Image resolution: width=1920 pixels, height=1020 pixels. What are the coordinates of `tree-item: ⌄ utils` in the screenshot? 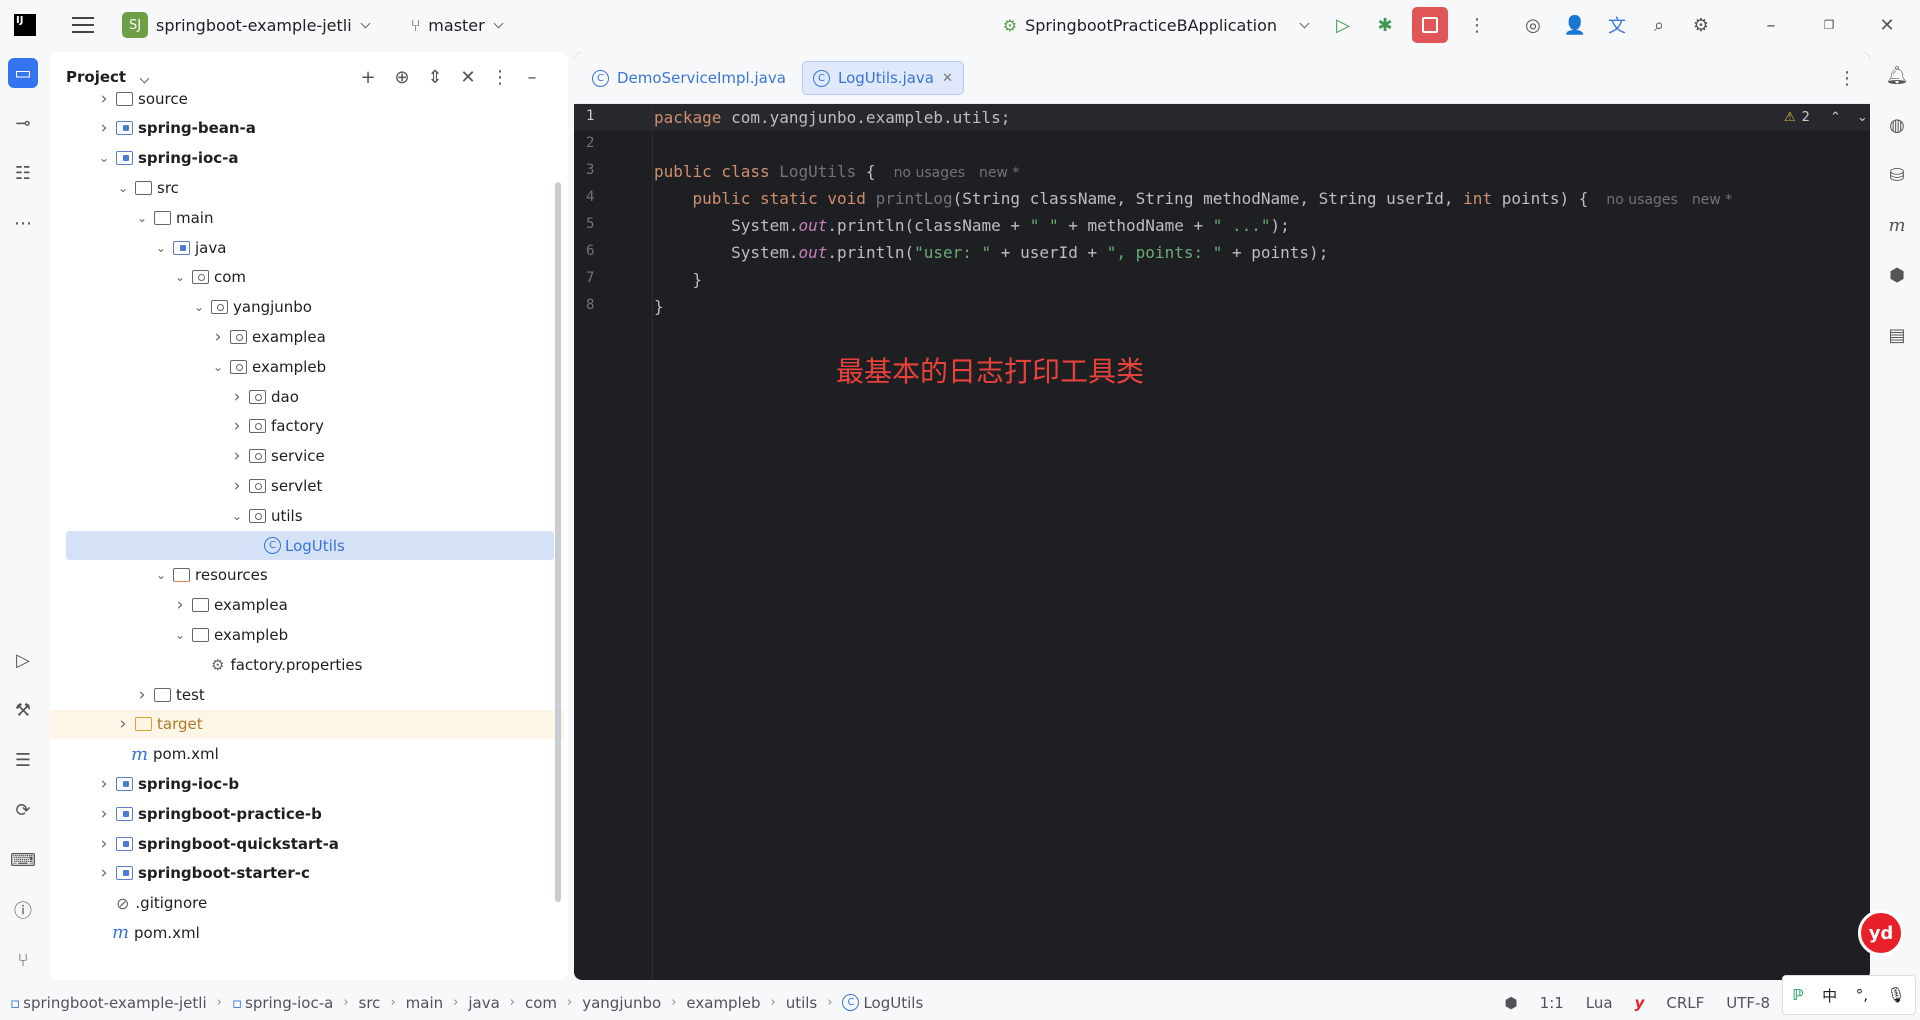 It's located at (300, 515).